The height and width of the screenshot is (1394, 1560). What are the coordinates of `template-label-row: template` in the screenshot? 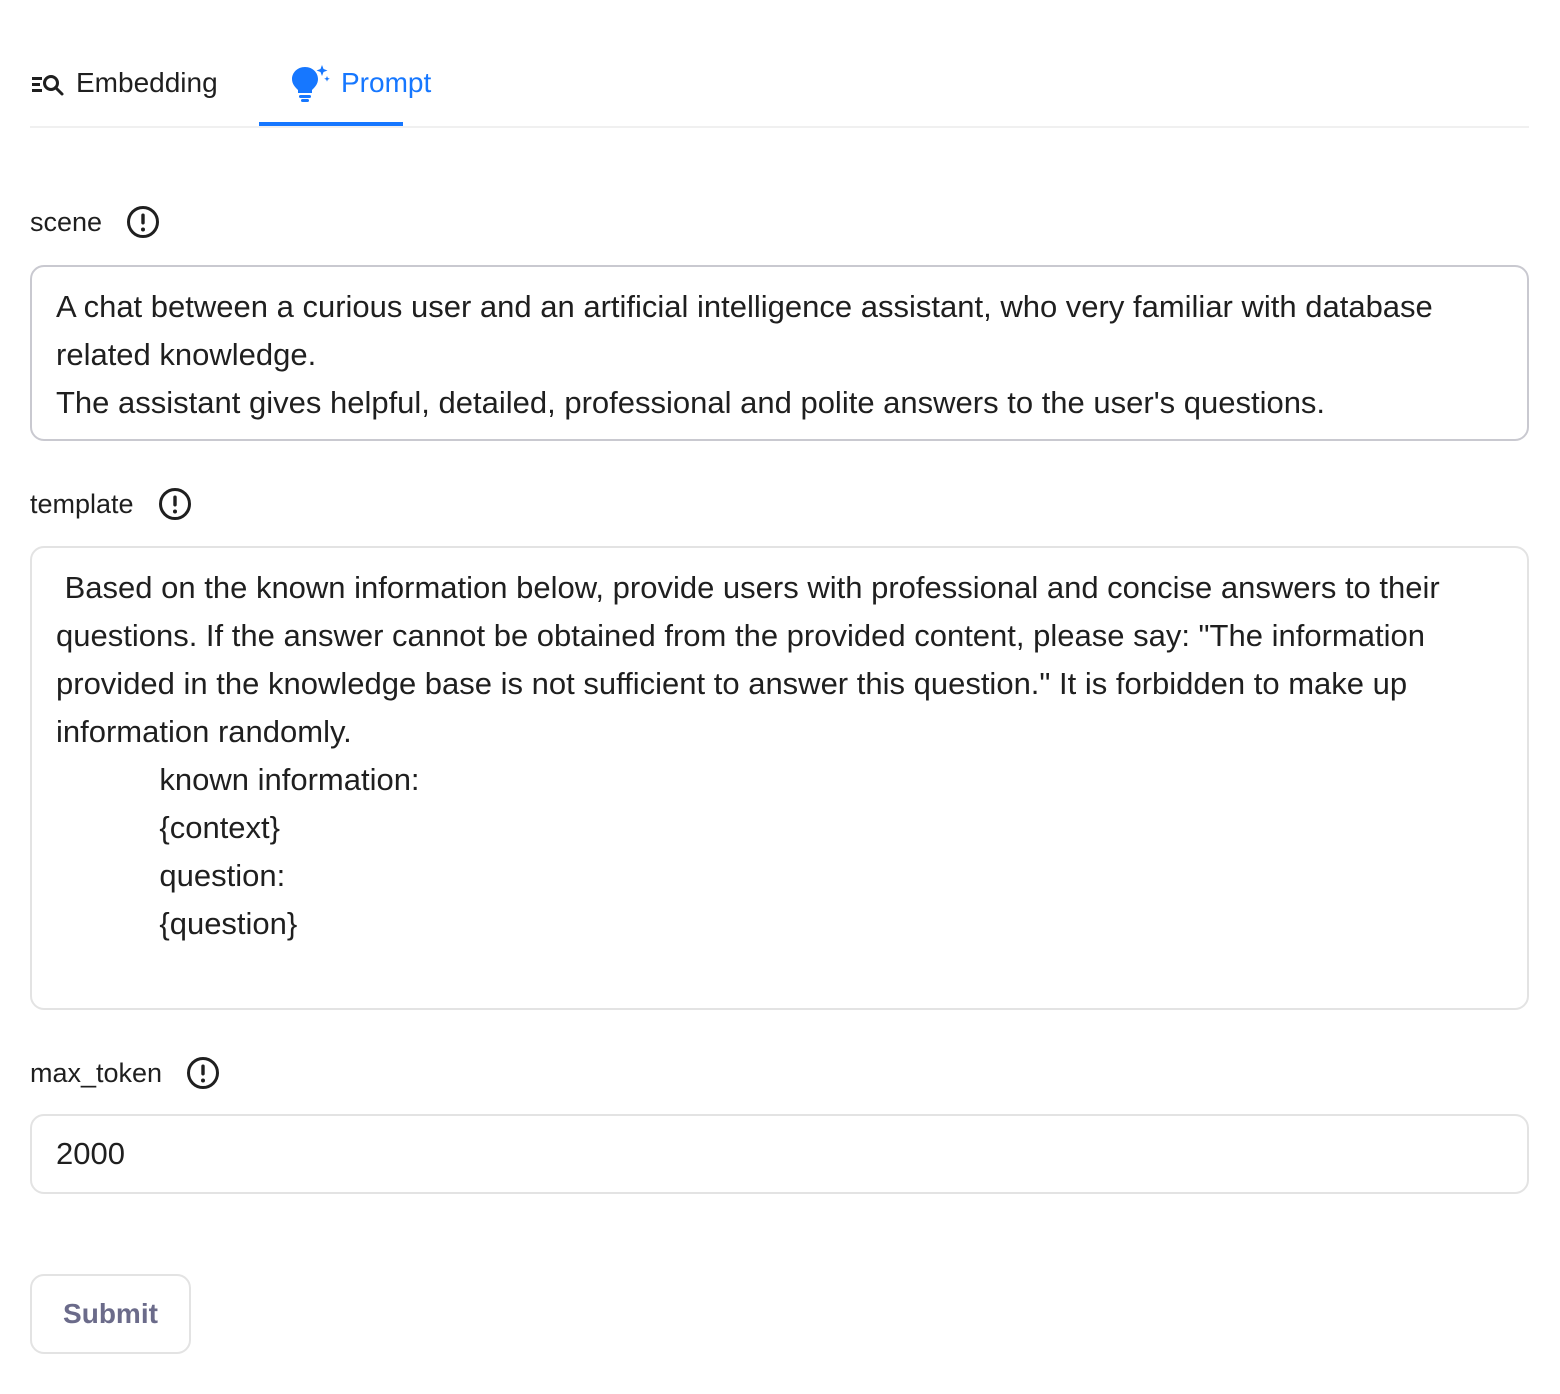 It's located at (111, 504).